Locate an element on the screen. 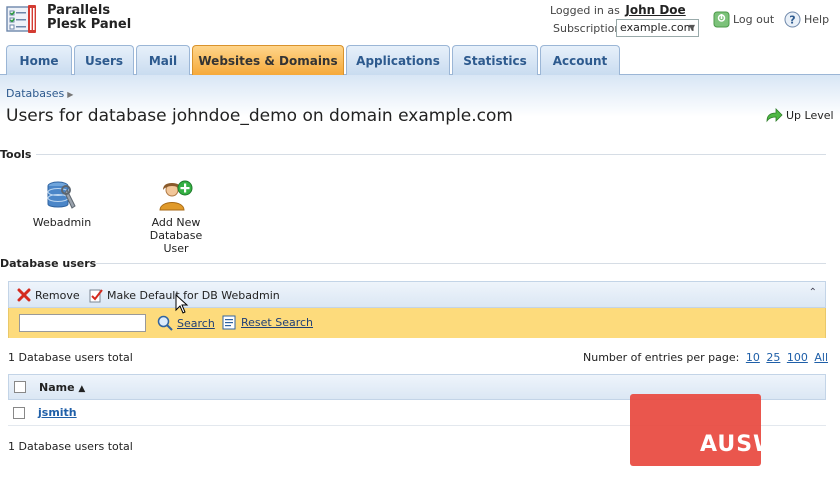 This screenshot has height=480, width=840. per-page-label: Number of entries per page: is located at coordinates (661, 357).